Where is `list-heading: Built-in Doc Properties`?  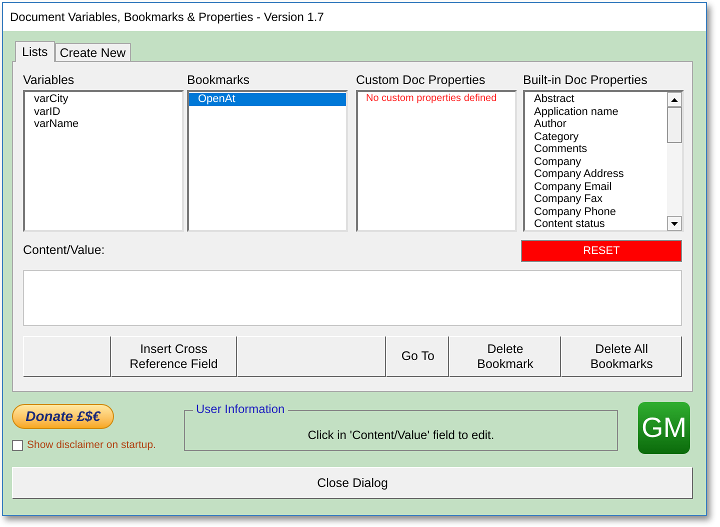 list-heading: Built-in Doc Properties is located at coordinates (585, 80).